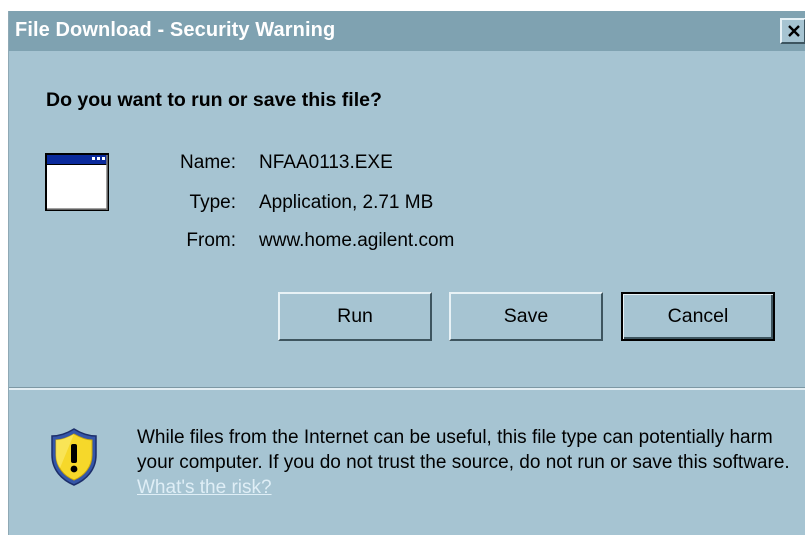 Image resolution: width=805 pixels, height=535 pixels. I want to click on close-button, so click(792, 31).